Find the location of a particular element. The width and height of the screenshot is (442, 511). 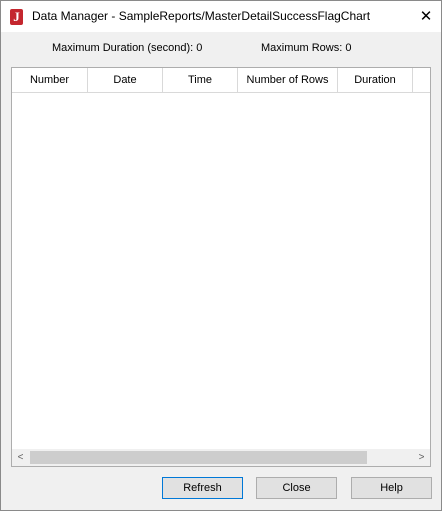

scroll-right-icon: > is located at coordinates (421, 457).